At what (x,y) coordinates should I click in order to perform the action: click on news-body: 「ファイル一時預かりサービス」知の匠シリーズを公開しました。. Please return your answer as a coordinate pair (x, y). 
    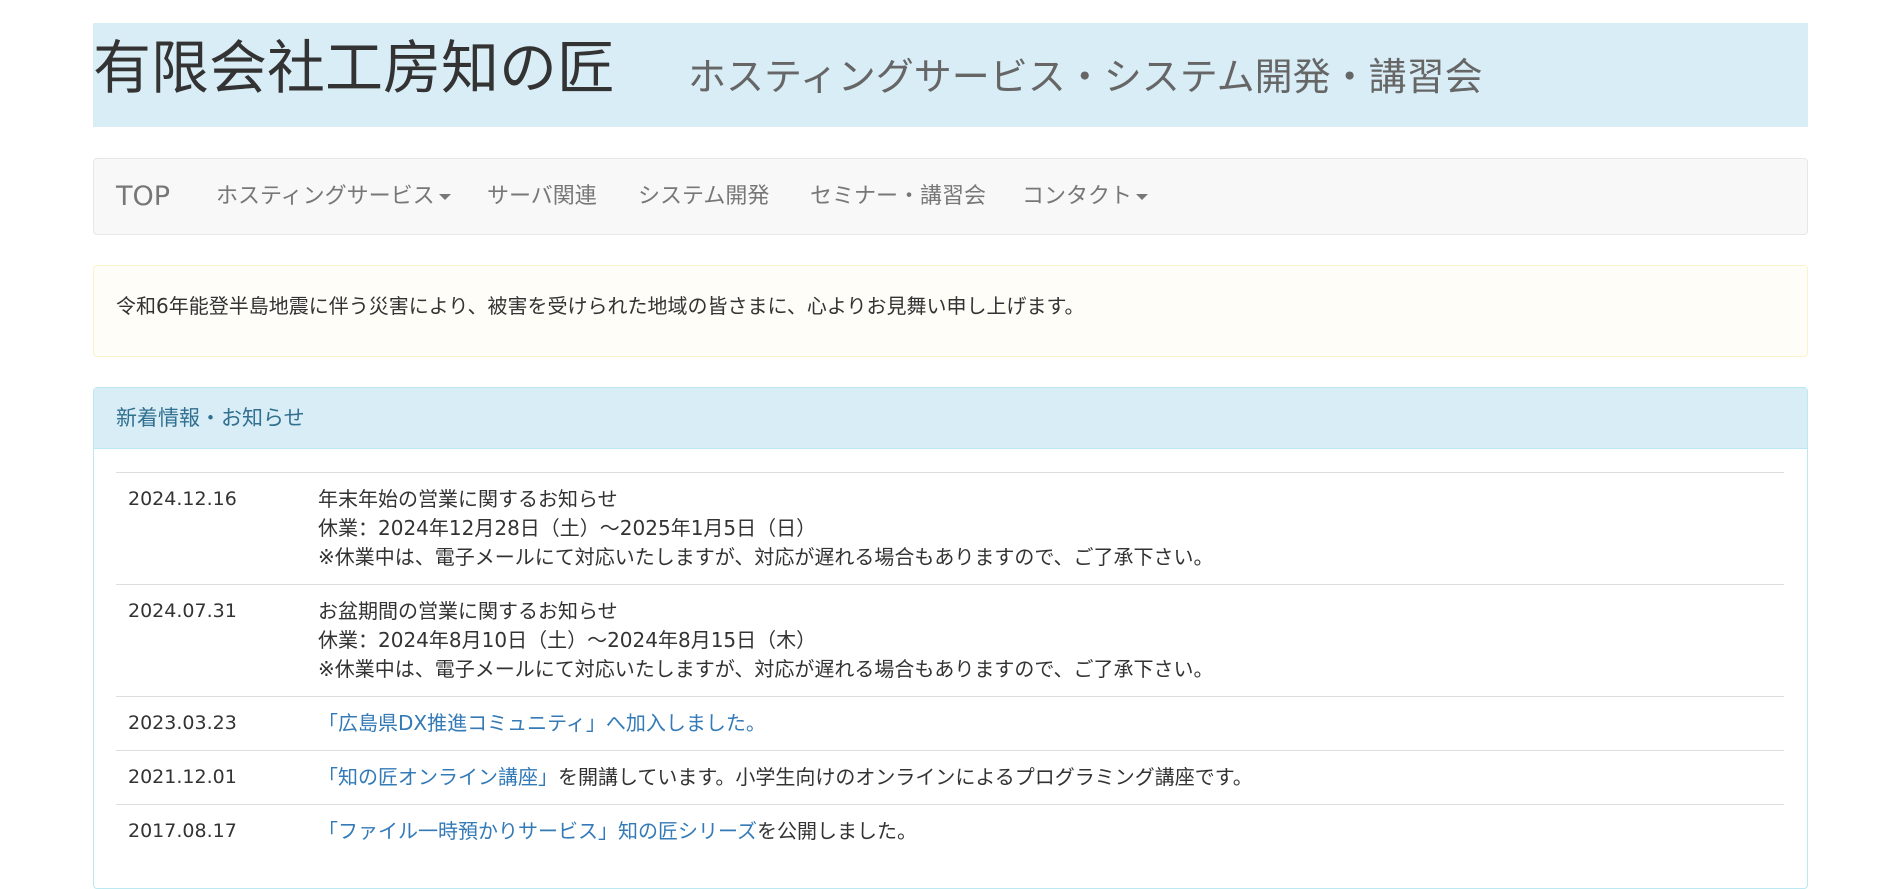
    Looking at the image, I should click on (617, 831).